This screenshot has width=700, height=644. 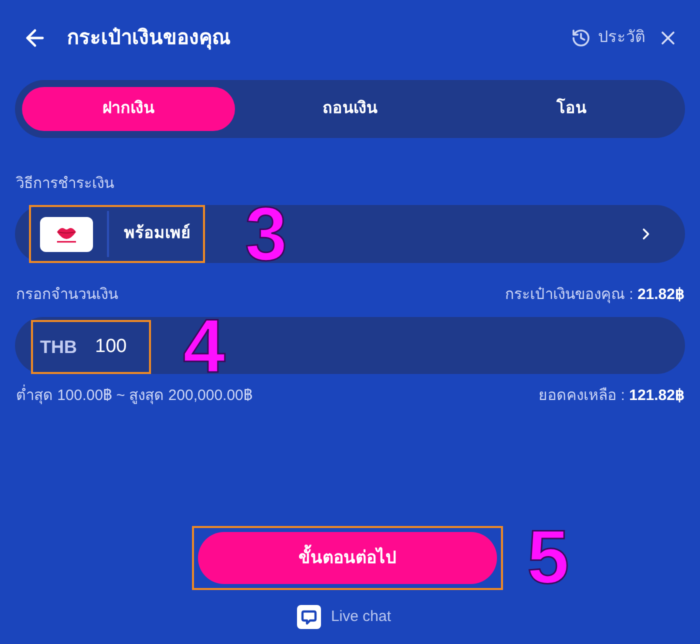 I want to click on history-icon, so click(x=581, y=38).